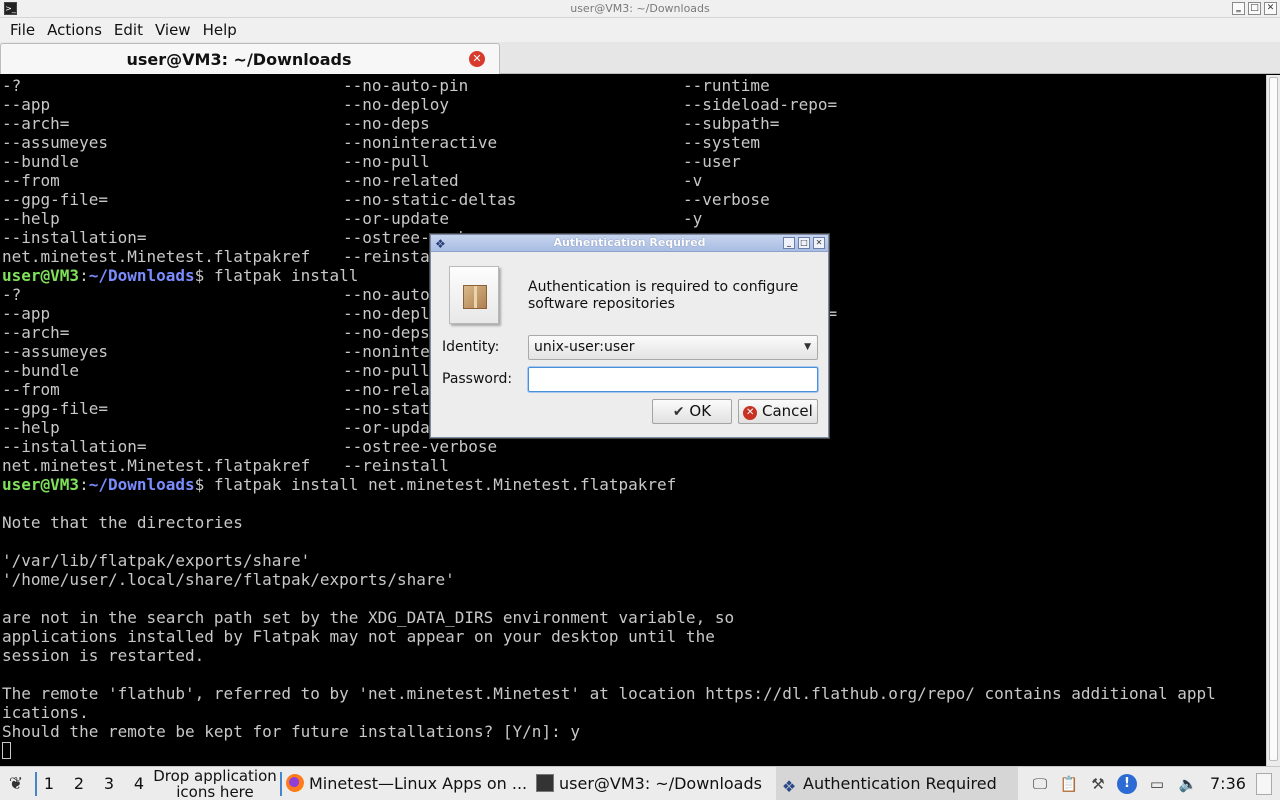 This screenshot has width=1280, height=800. What do you see at coordinates (634, 218) in the screenshot?
I see `completion-row: --help --or-update -y` at bounding box center [634, 218].